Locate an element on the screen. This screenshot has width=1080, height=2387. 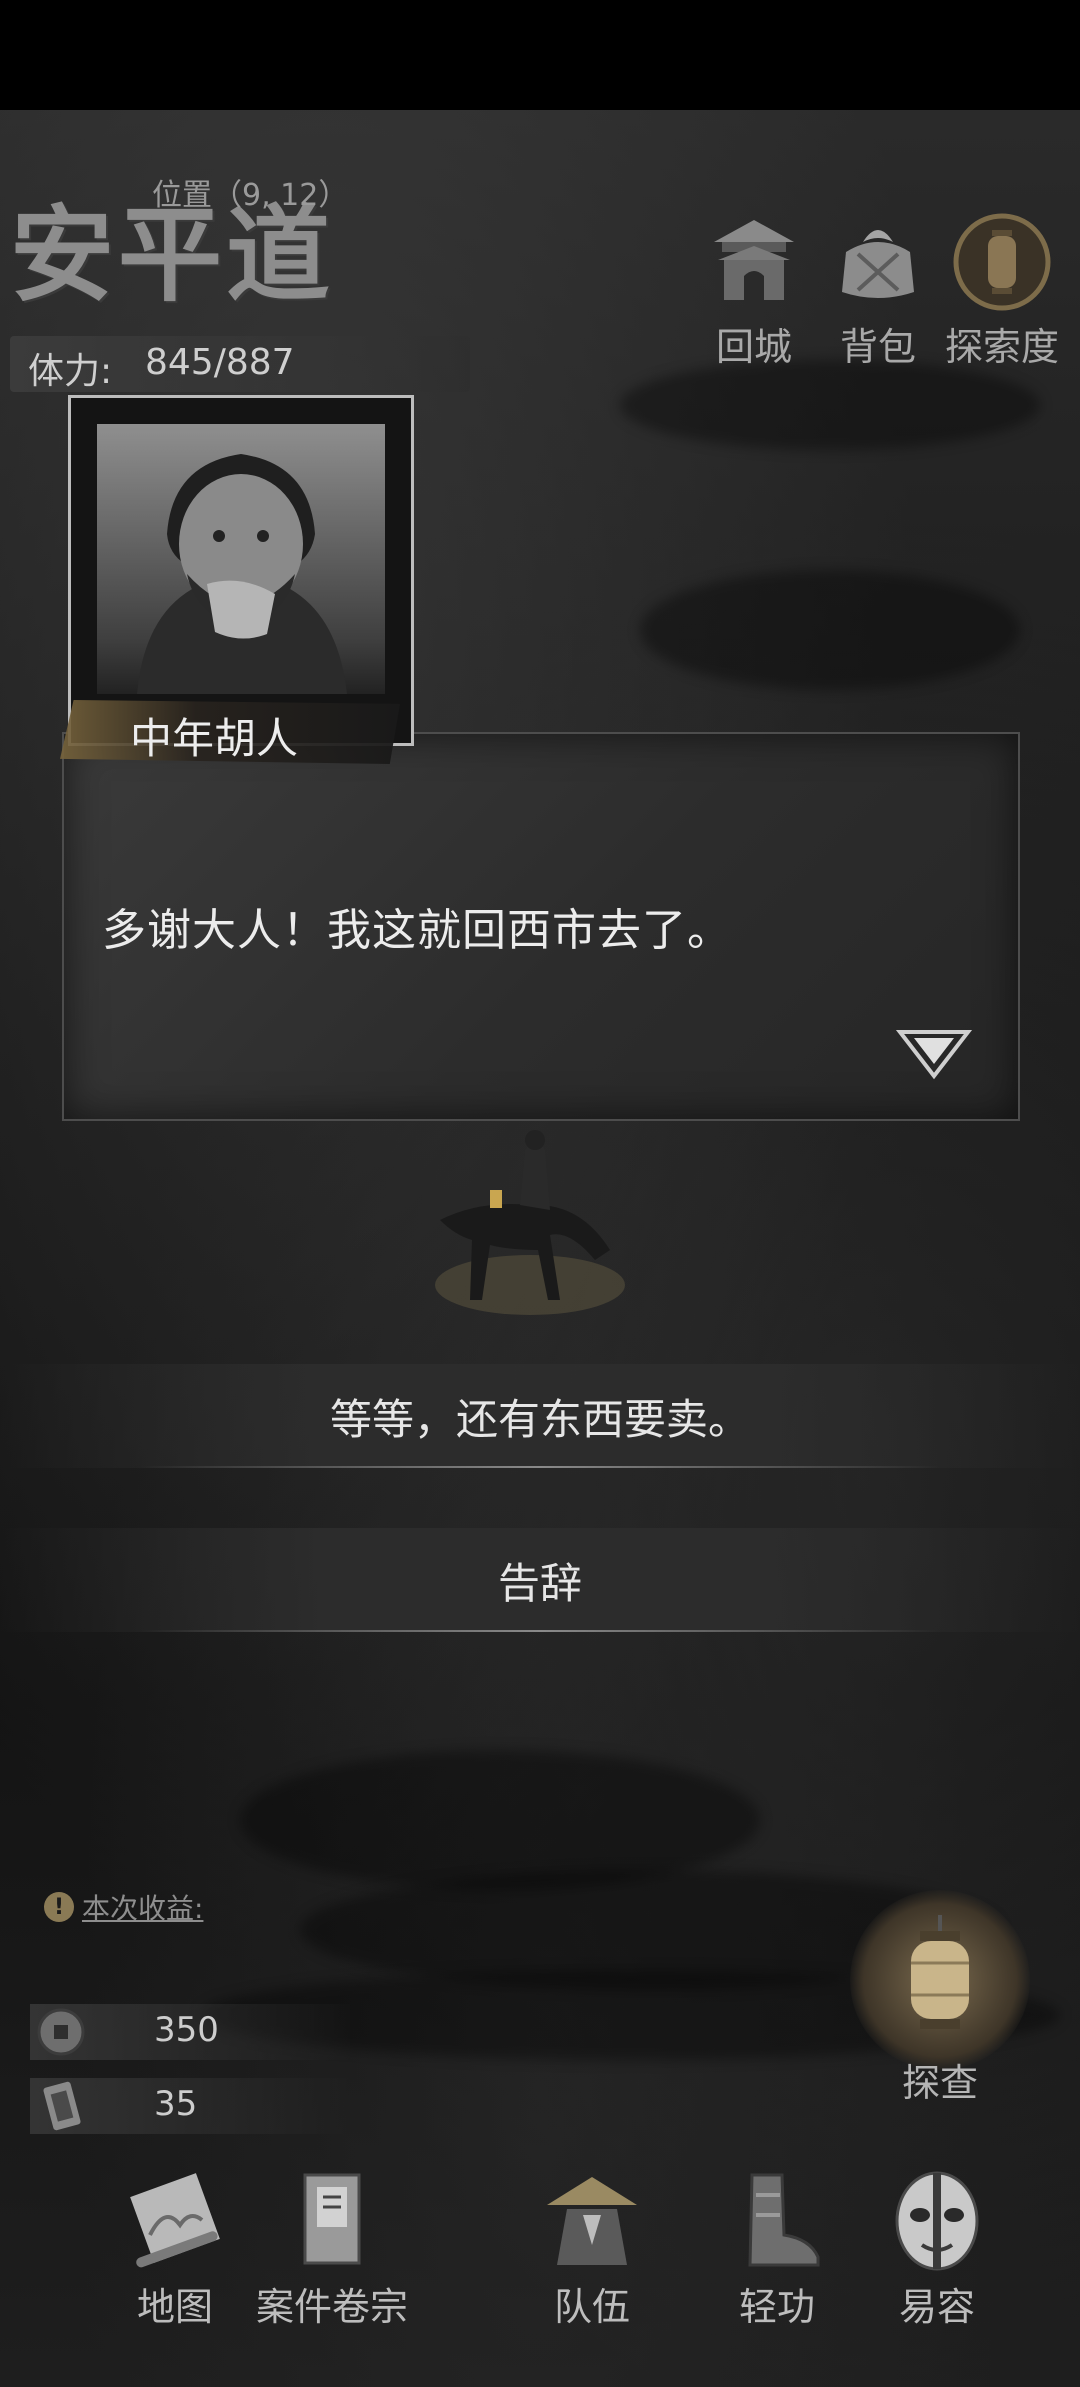
choice-sell-more-button: 等等，还有东西要卖。 is located at coordinates (540, 1416).